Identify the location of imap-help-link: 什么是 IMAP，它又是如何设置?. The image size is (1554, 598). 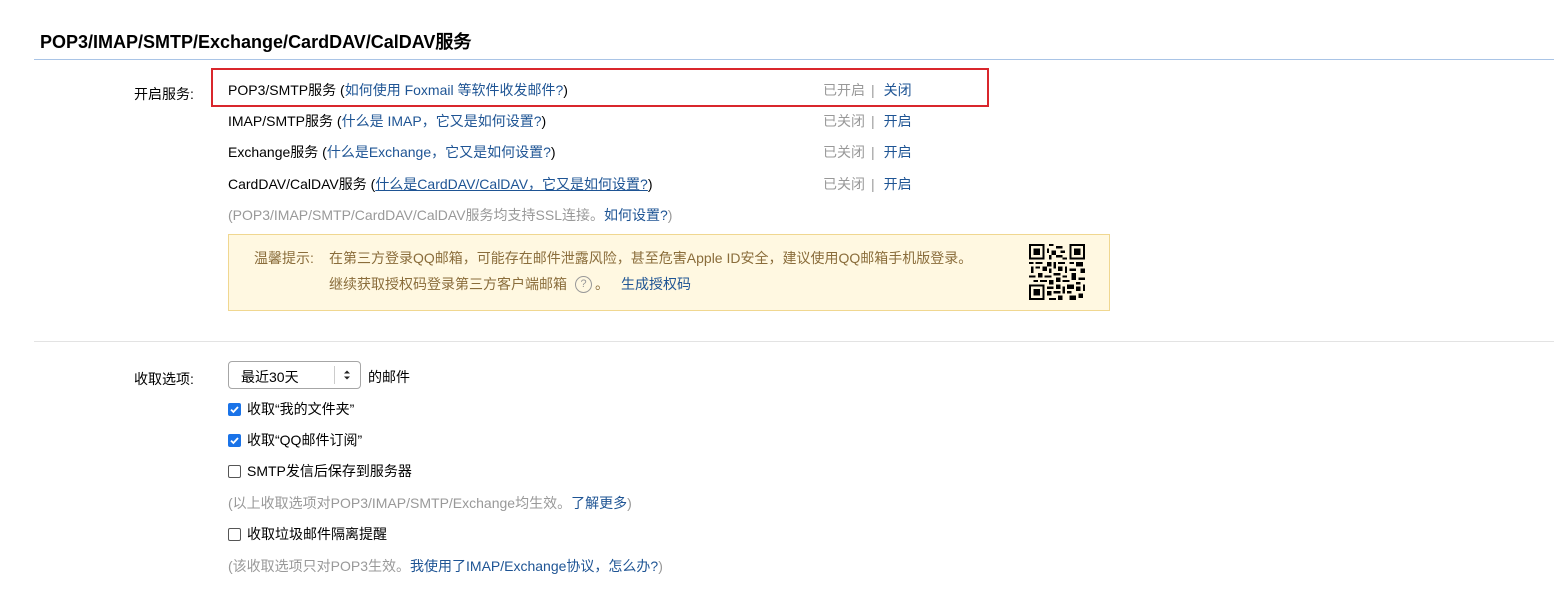
(442, 121).